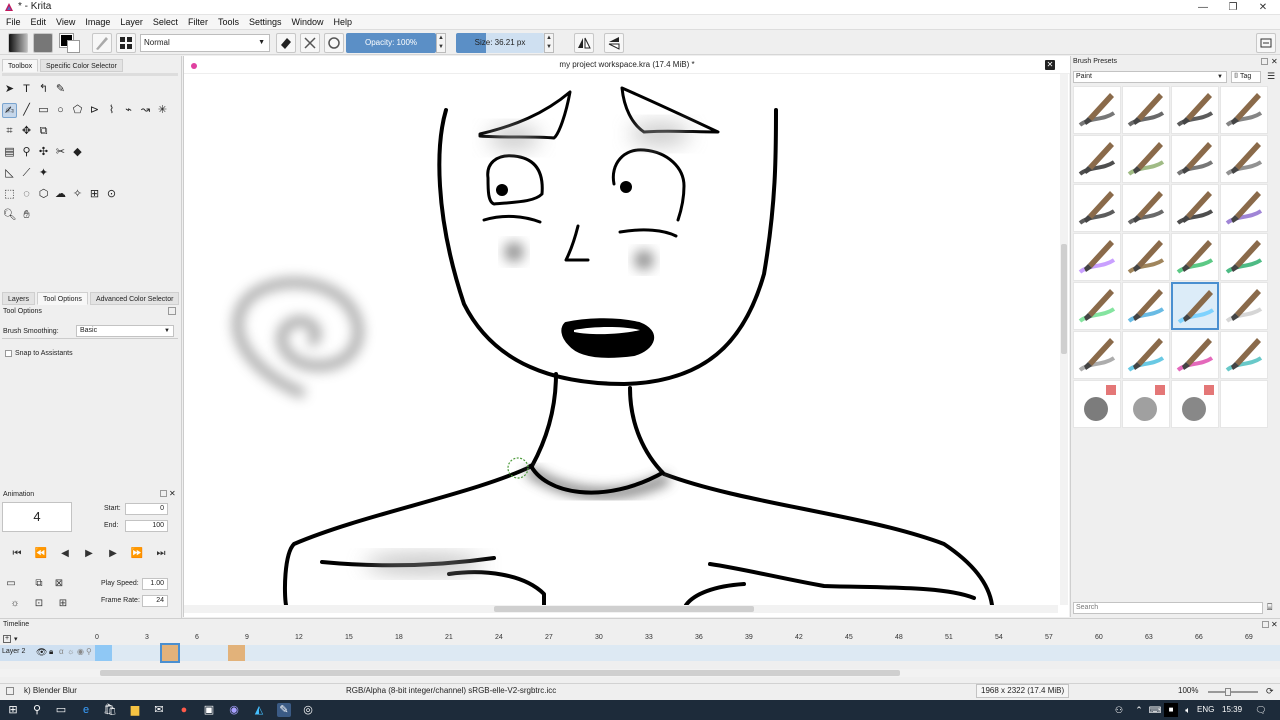 The width and height of the screenshot is (1280, 720). Describe the element at coordinates (102, 43) in the screenshot. I see `brush-preset-icon` at that location.